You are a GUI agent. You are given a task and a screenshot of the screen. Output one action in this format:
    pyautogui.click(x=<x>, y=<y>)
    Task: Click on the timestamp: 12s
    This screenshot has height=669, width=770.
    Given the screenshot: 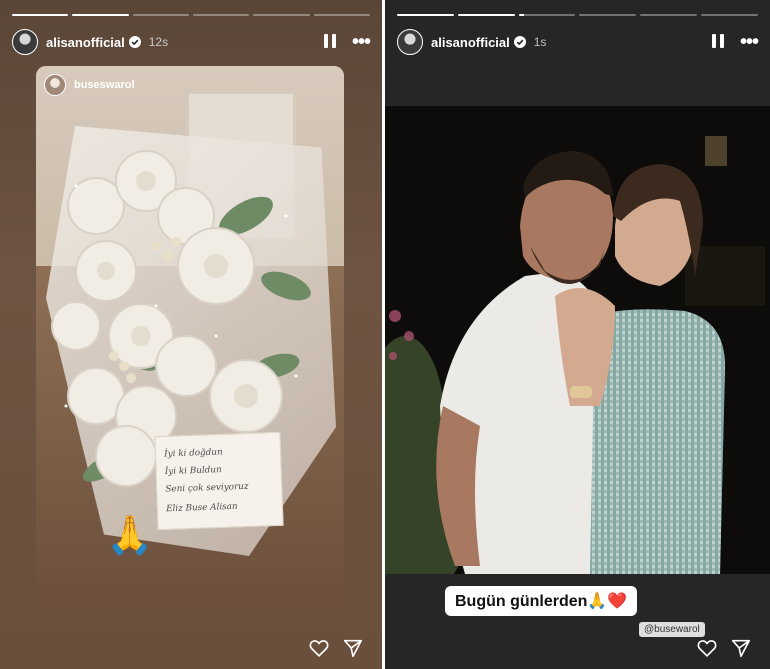 What is the action you would take?
    pyautogui.click(x=158, y=42)
    